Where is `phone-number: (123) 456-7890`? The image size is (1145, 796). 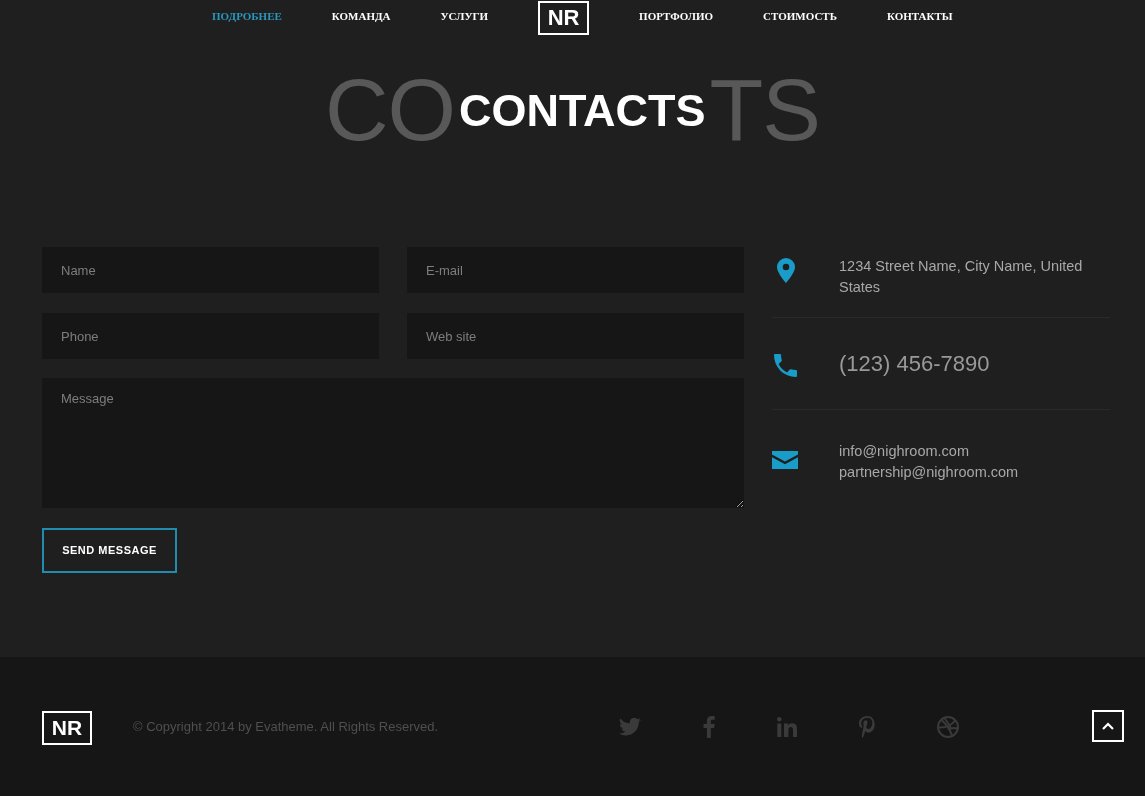 phone-number: (123) 456-7890 is located at coordinates (914, 363).